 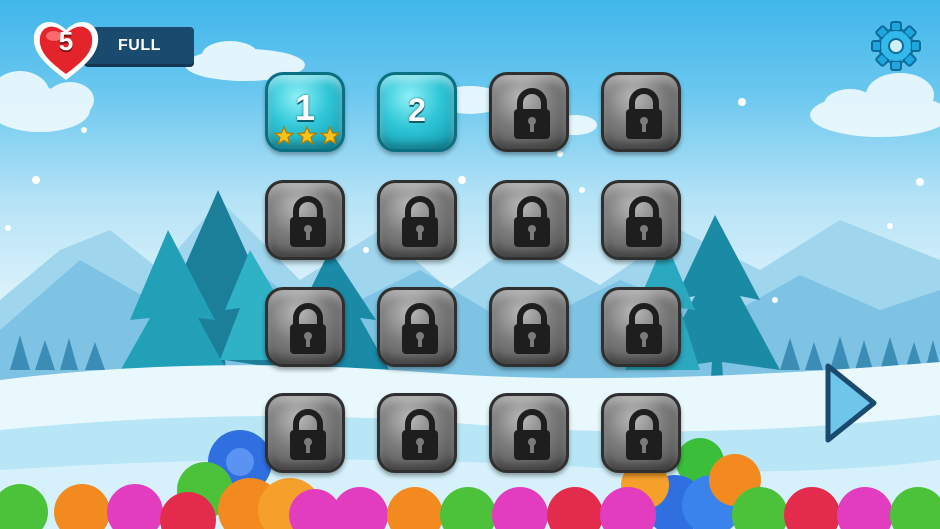 I want to click on level-button-2: 2, so click(x=417, y=112).